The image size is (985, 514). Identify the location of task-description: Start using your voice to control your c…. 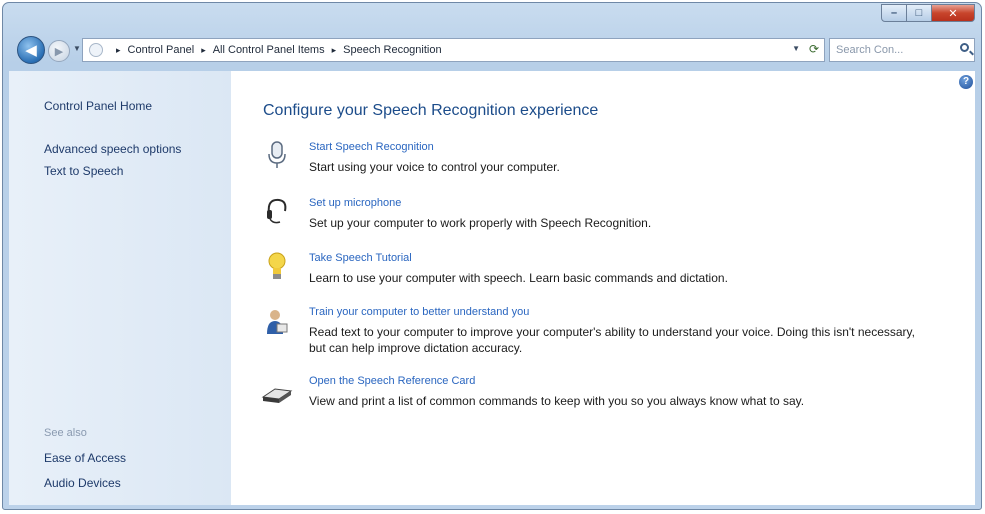
(434, 167).